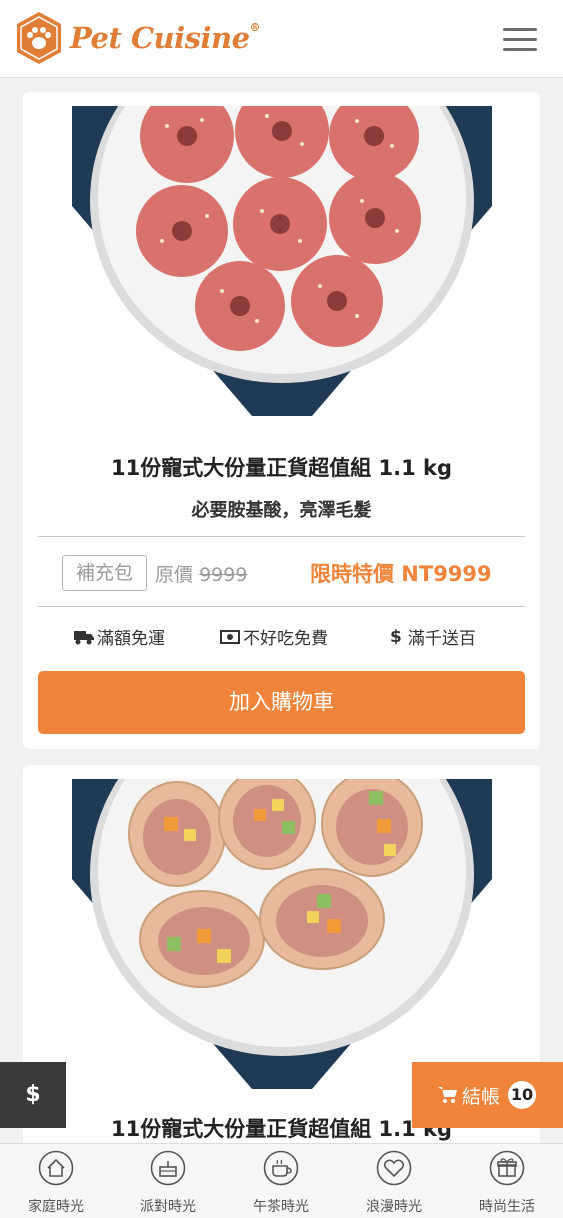  I want to click on tab-romantic-time: 浪漫時光, so click(394, 1183).